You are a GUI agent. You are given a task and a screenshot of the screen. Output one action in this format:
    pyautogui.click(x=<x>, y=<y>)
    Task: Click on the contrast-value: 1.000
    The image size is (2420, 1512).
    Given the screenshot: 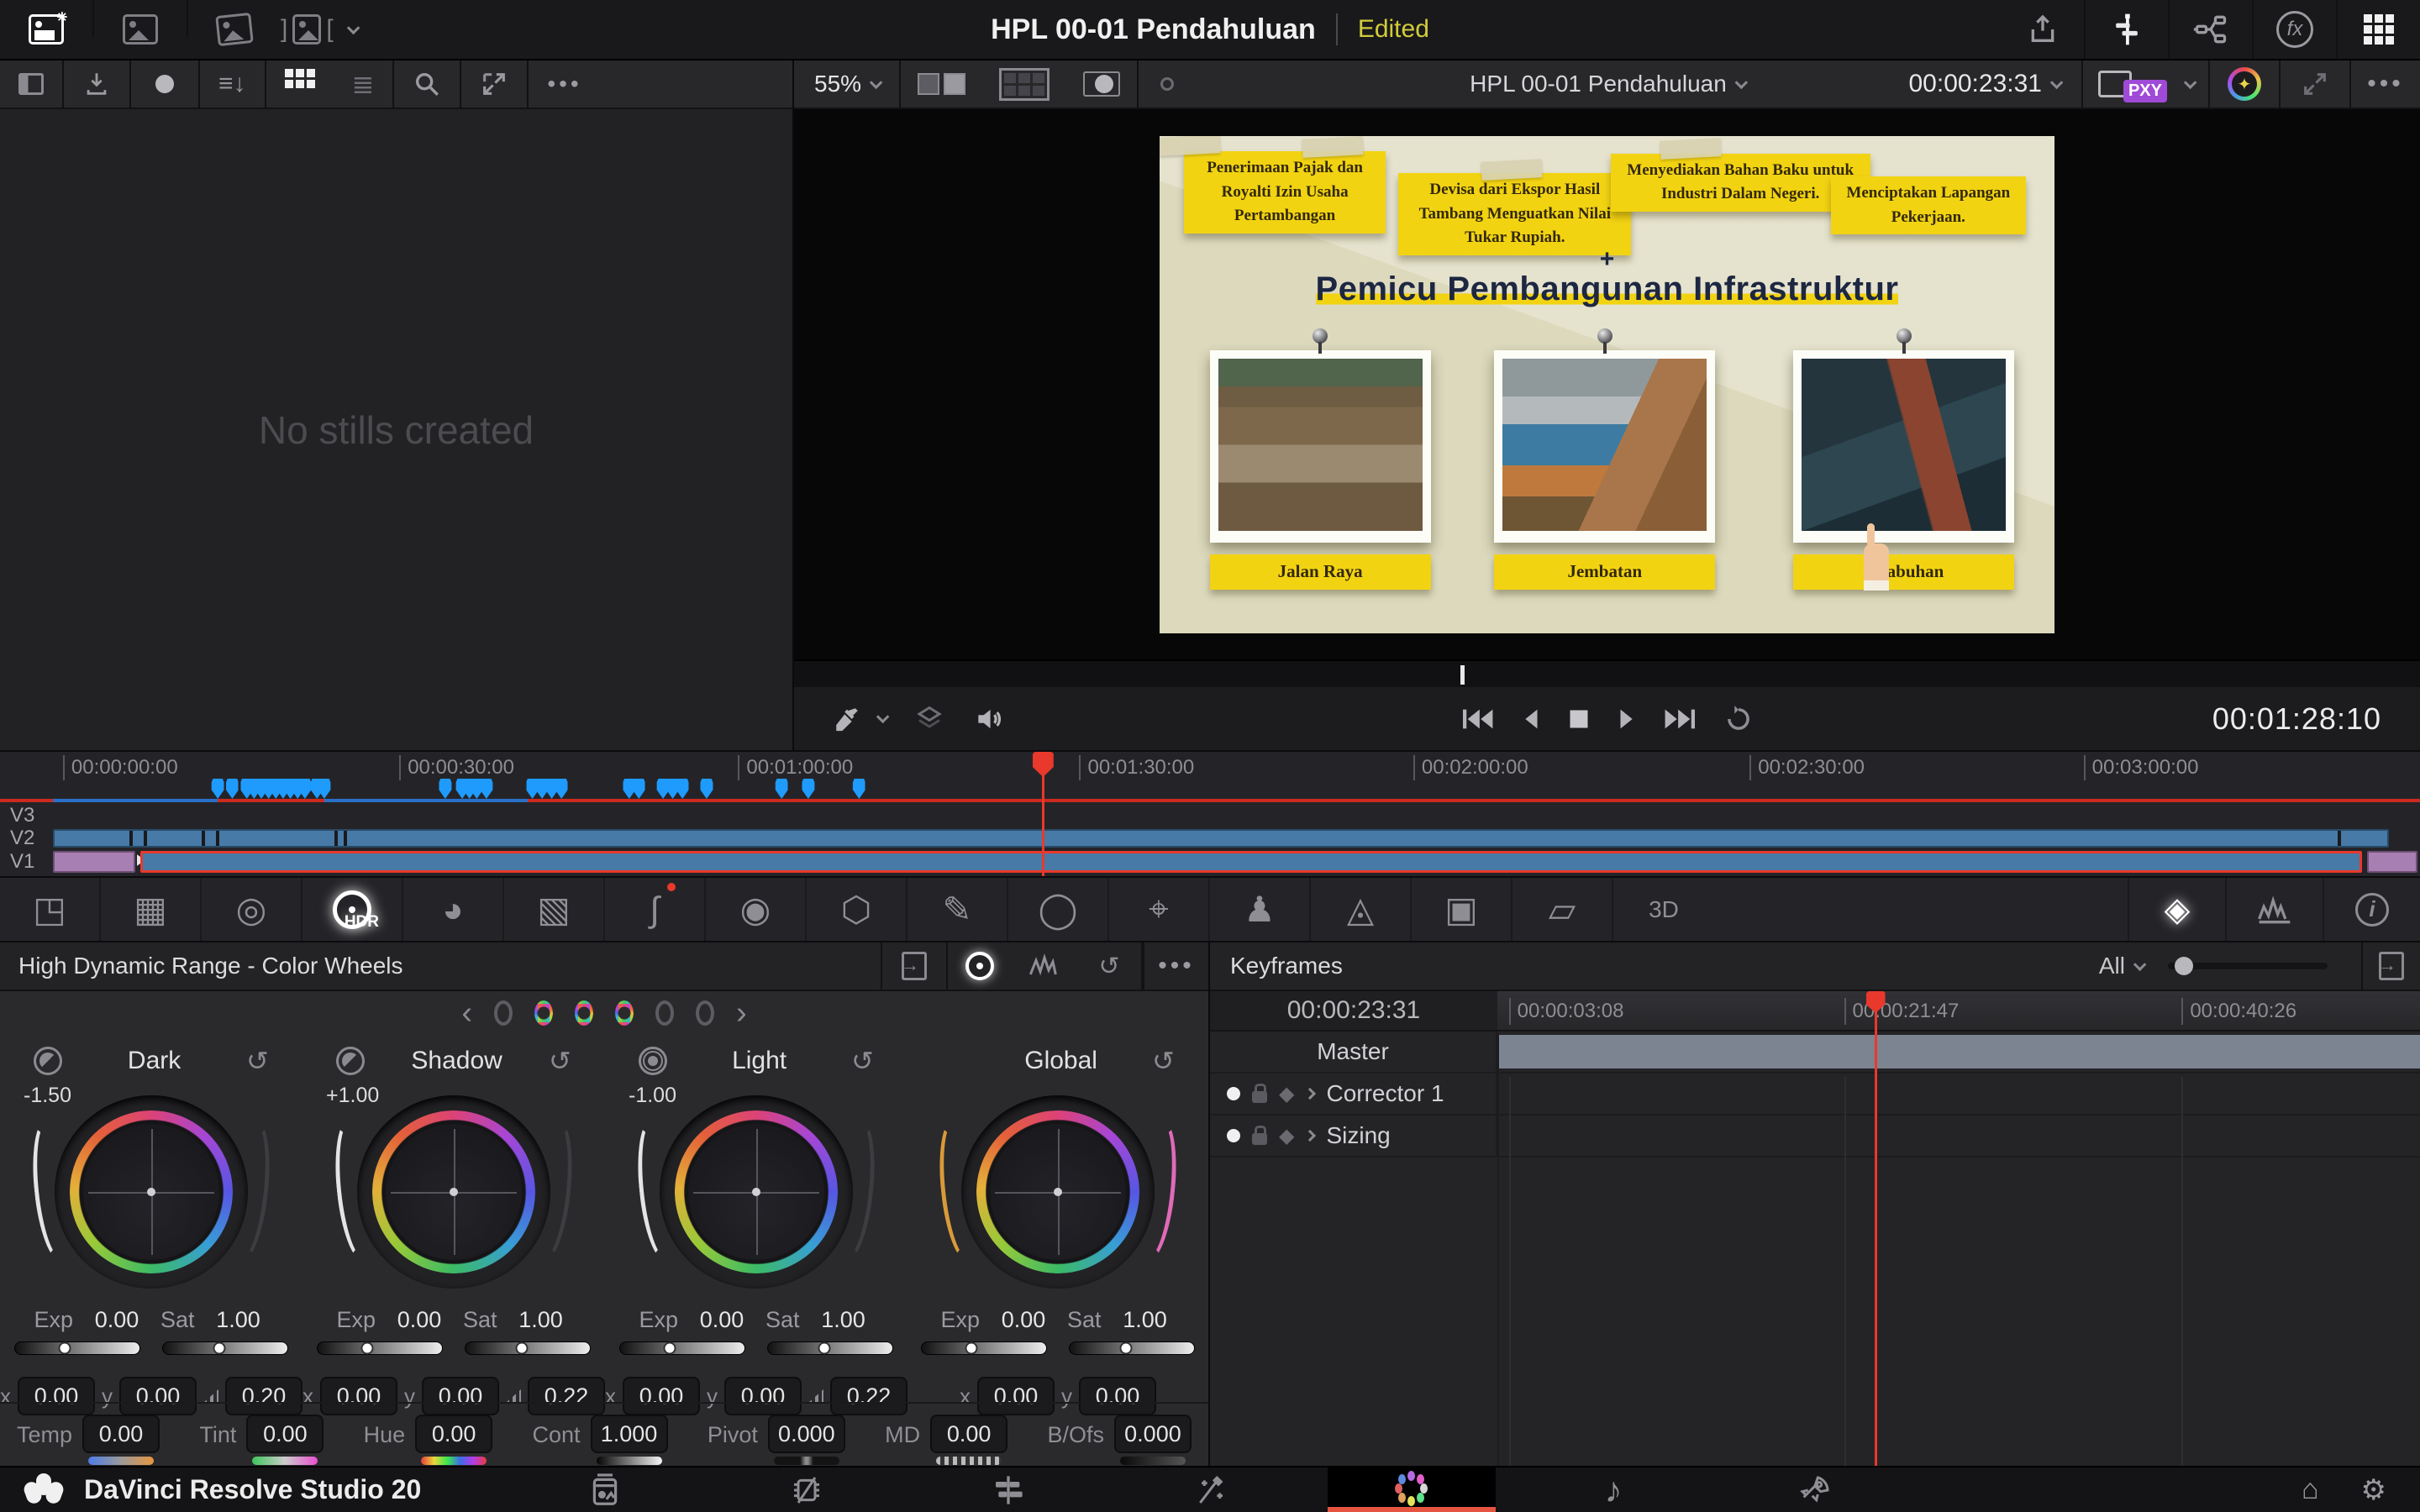 What is the action you would take?
    pyautogui.click(x=629, y=1434)
    